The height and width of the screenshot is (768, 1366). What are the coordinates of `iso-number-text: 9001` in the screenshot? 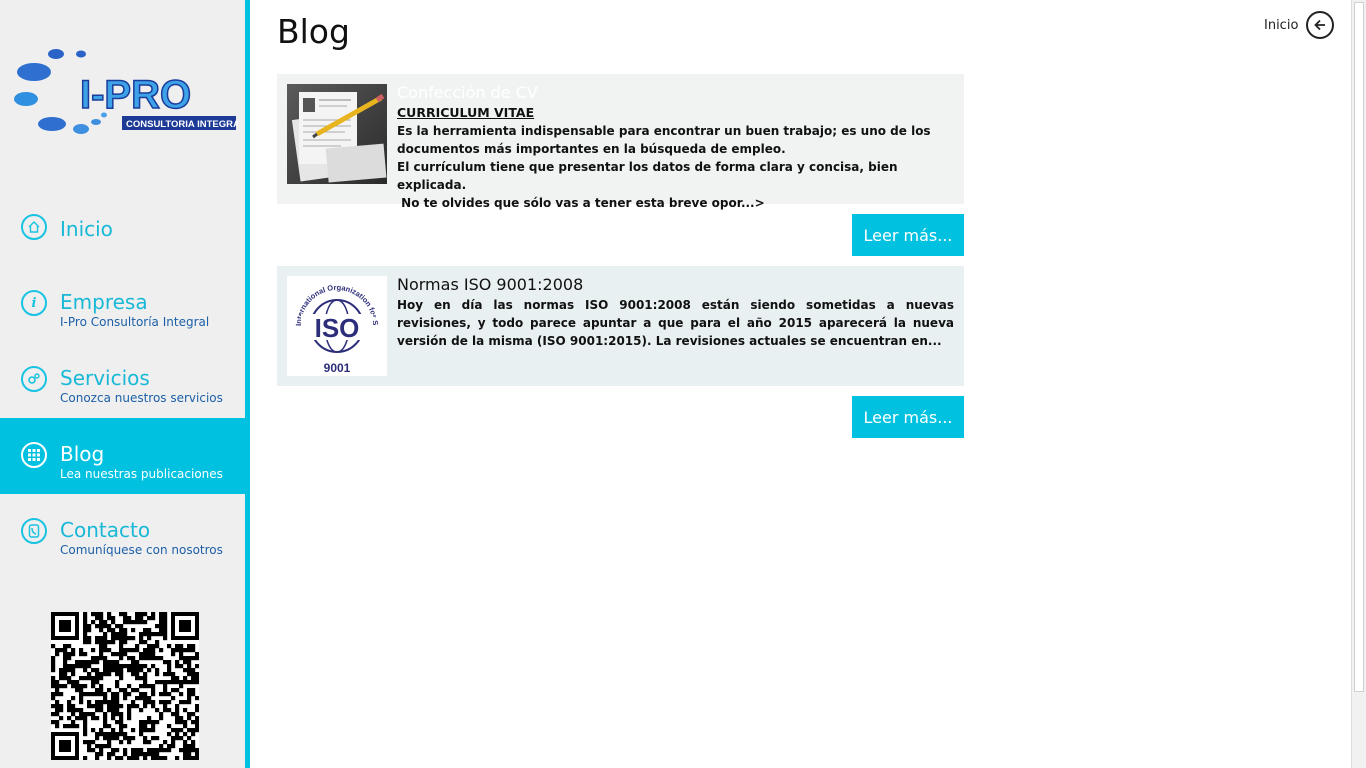 It's located at (337, 368).